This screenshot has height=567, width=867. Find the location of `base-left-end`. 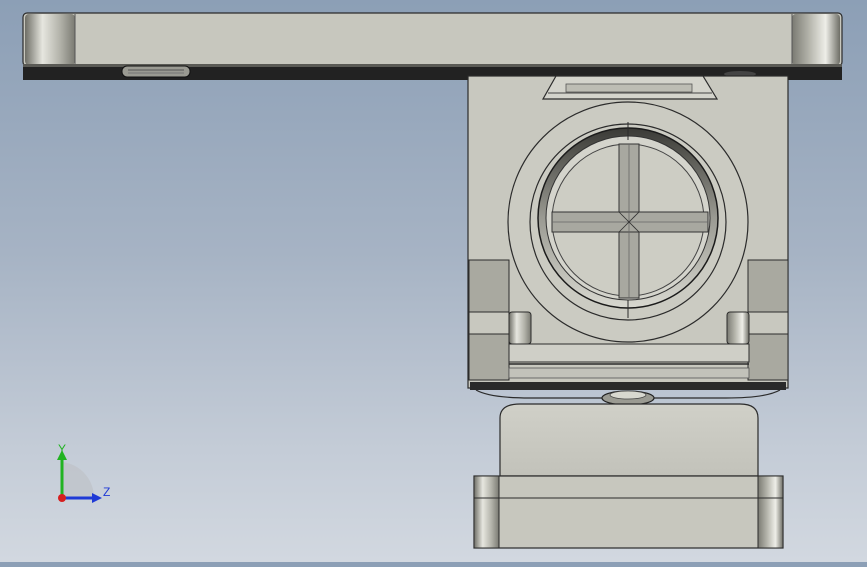

base-left-end is located at coordinates (486, 512).